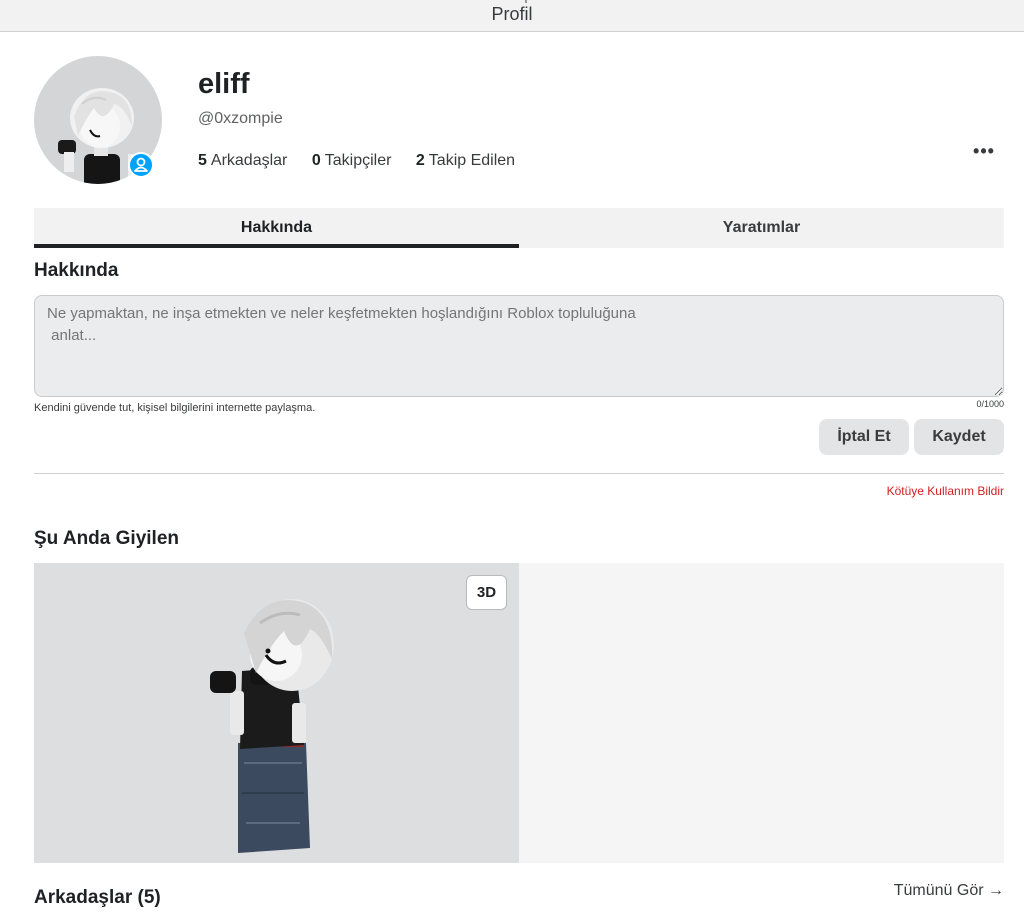 This screenshot has height=916, width=1024. What do you see at coordinates (224, 84) in the screenshot?
I see `display-name: eliff` at bounding box center [224, 84].